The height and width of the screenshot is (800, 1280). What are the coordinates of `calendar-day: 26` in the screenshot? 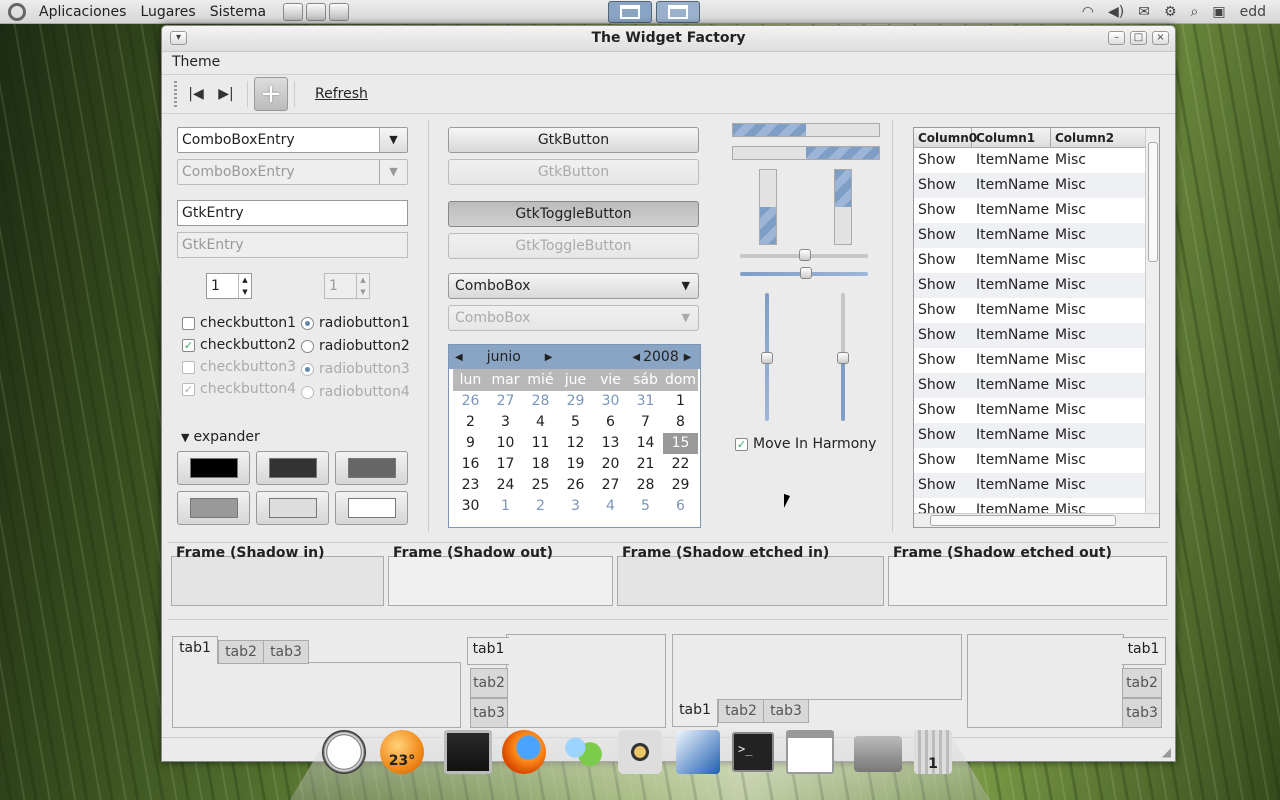 It's located at (575, 485).